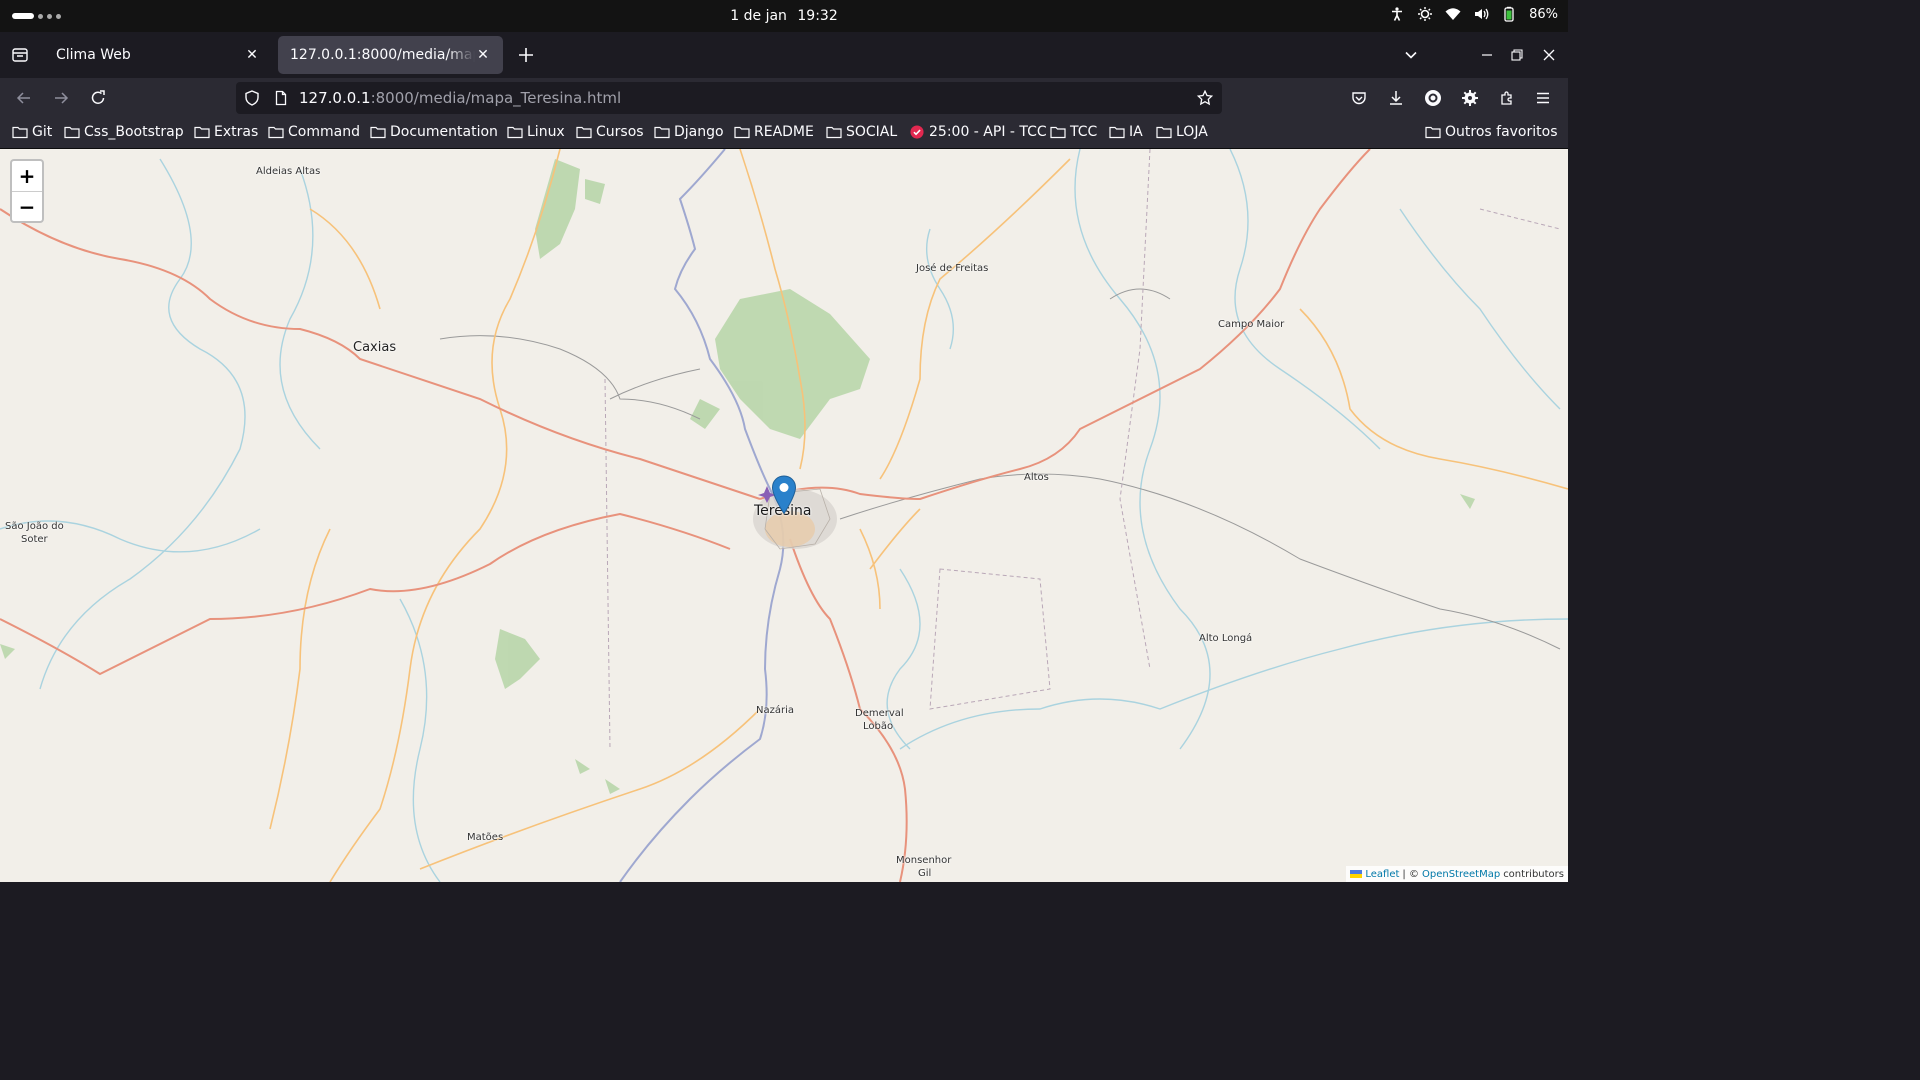  I want to click on bookmark-git: Git, so click(32, 132).